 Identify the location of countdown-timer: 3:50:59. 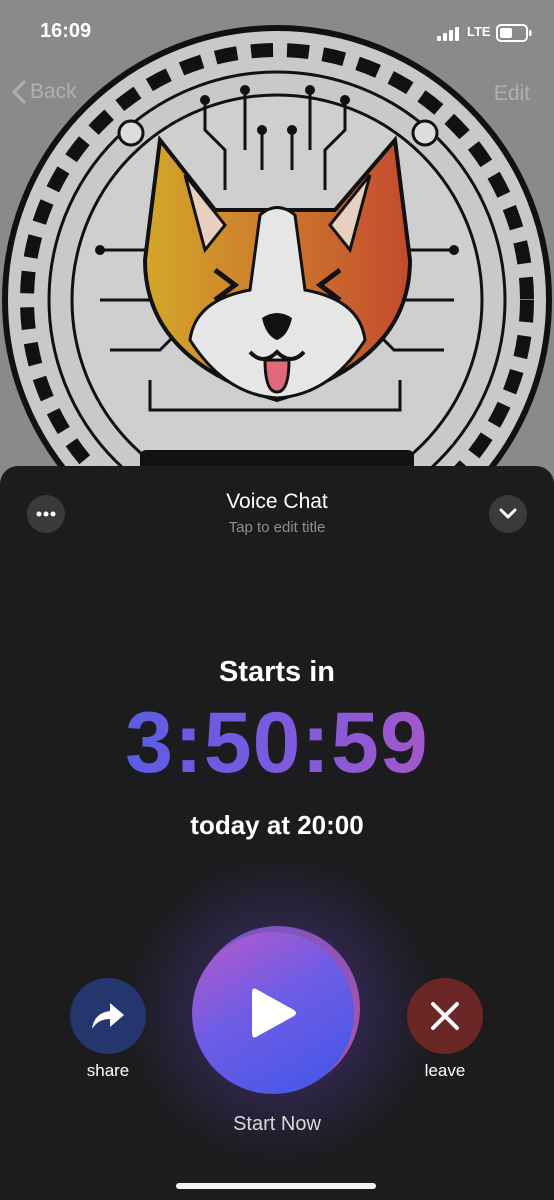
(277, 743).